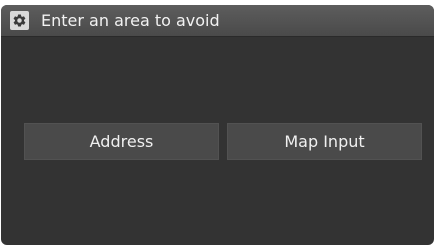 Image resolution: width=436 pixels, height=246 pixels. I want to click on address-button: Address, so click(121, 141).